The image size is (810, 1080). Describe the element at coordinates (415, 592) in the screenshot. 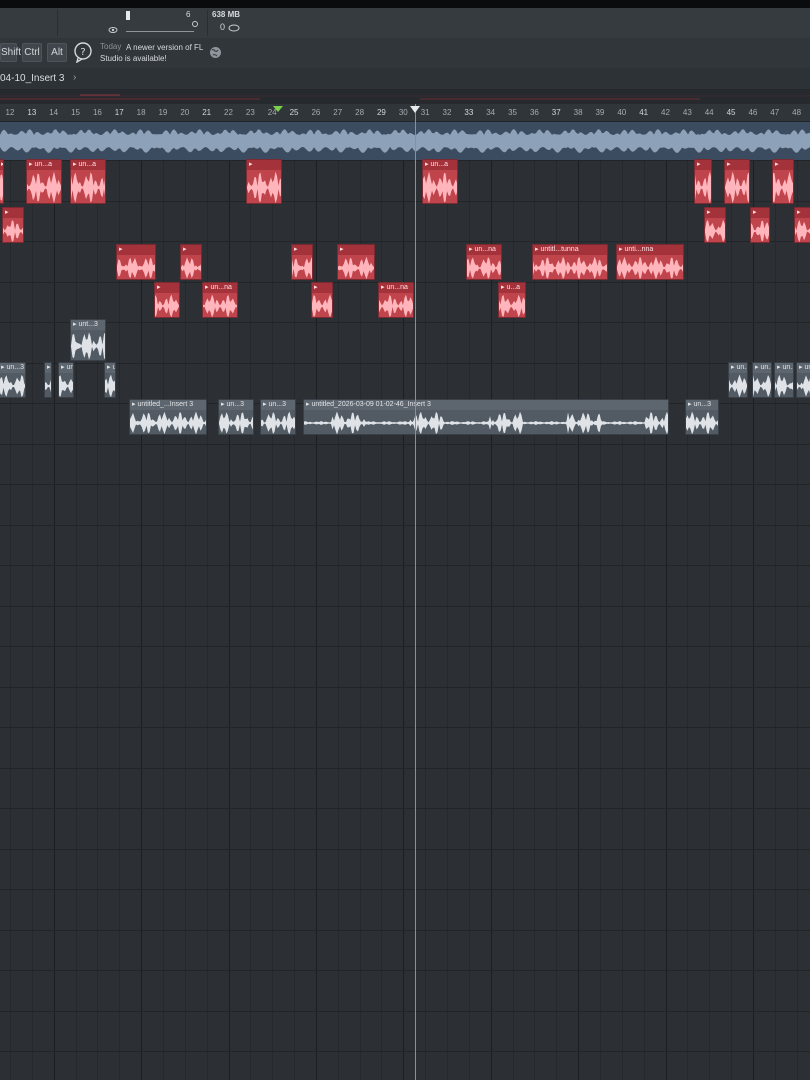

I see `playhead-line` at that location.